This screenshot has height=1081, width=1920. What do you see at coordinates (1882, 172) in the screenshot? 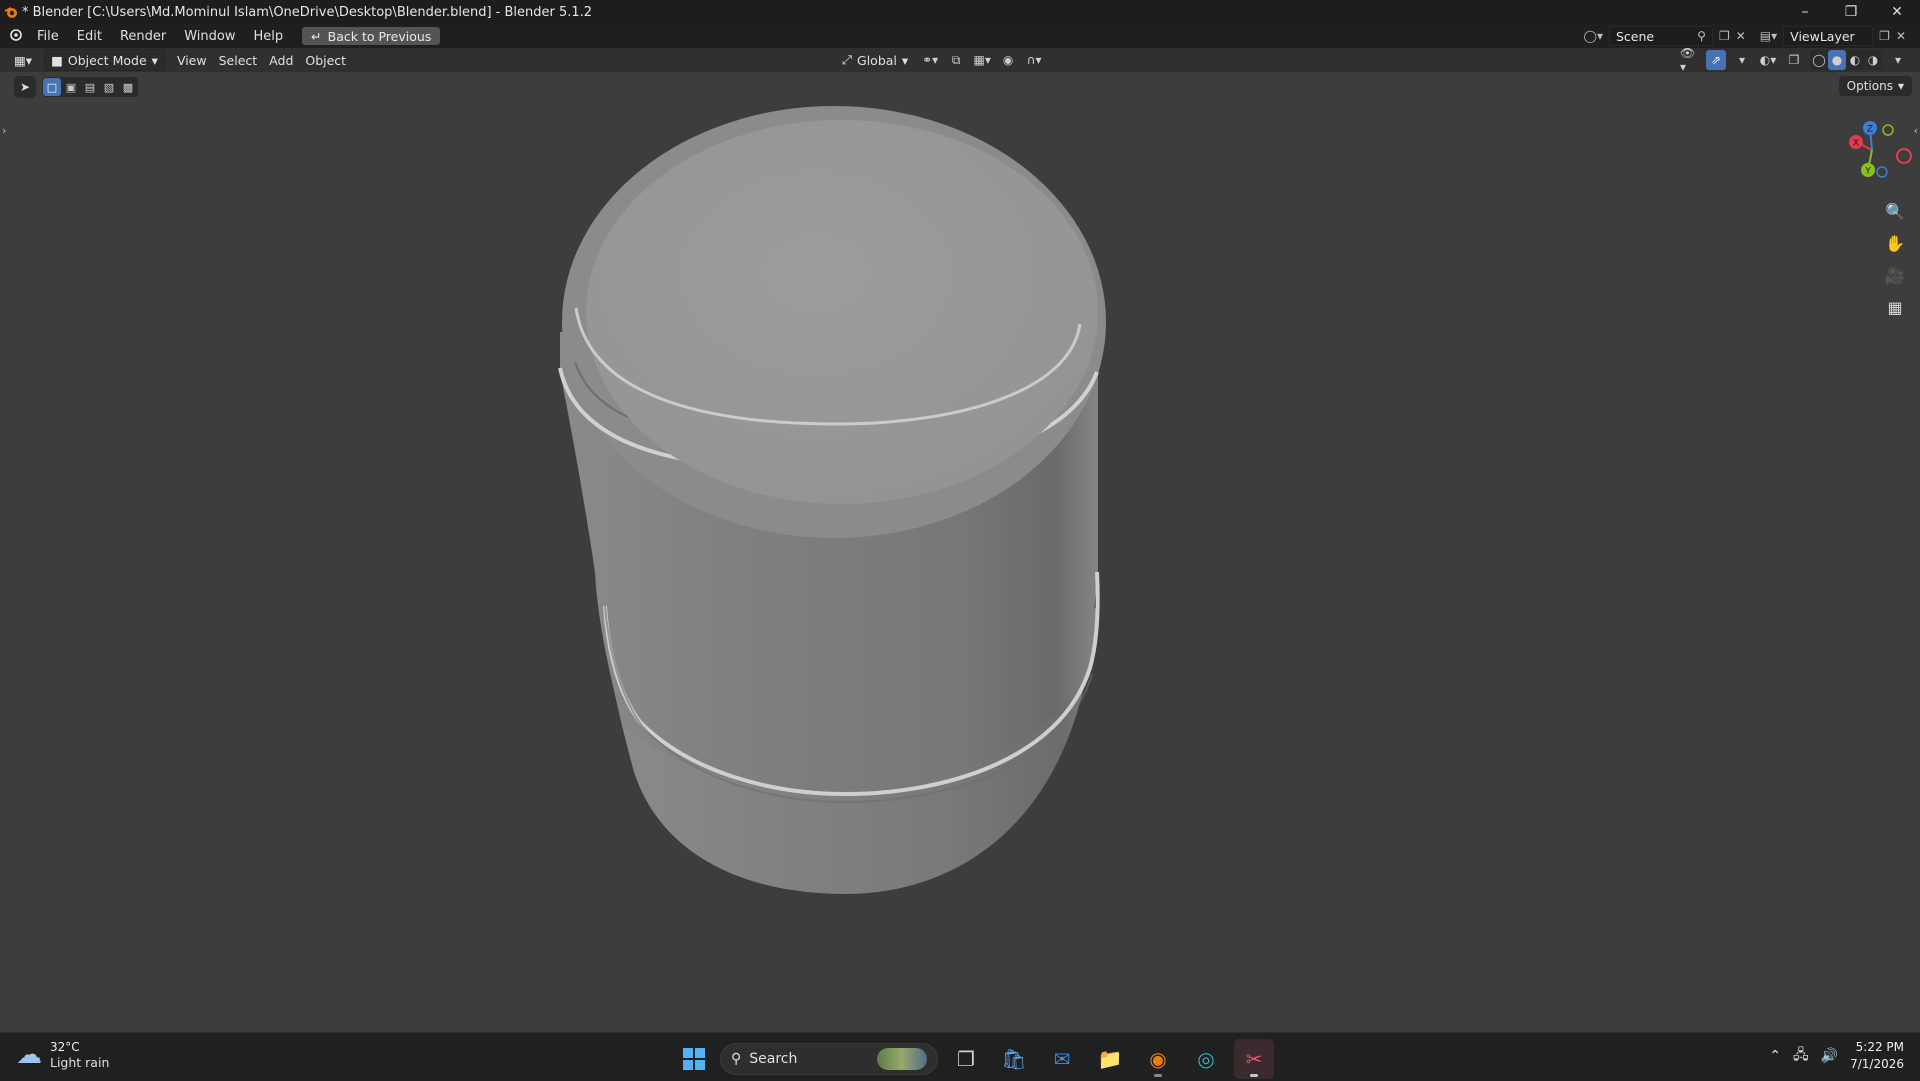
I see `neg-z-axis-handle` at bounding box center [1882, 172].